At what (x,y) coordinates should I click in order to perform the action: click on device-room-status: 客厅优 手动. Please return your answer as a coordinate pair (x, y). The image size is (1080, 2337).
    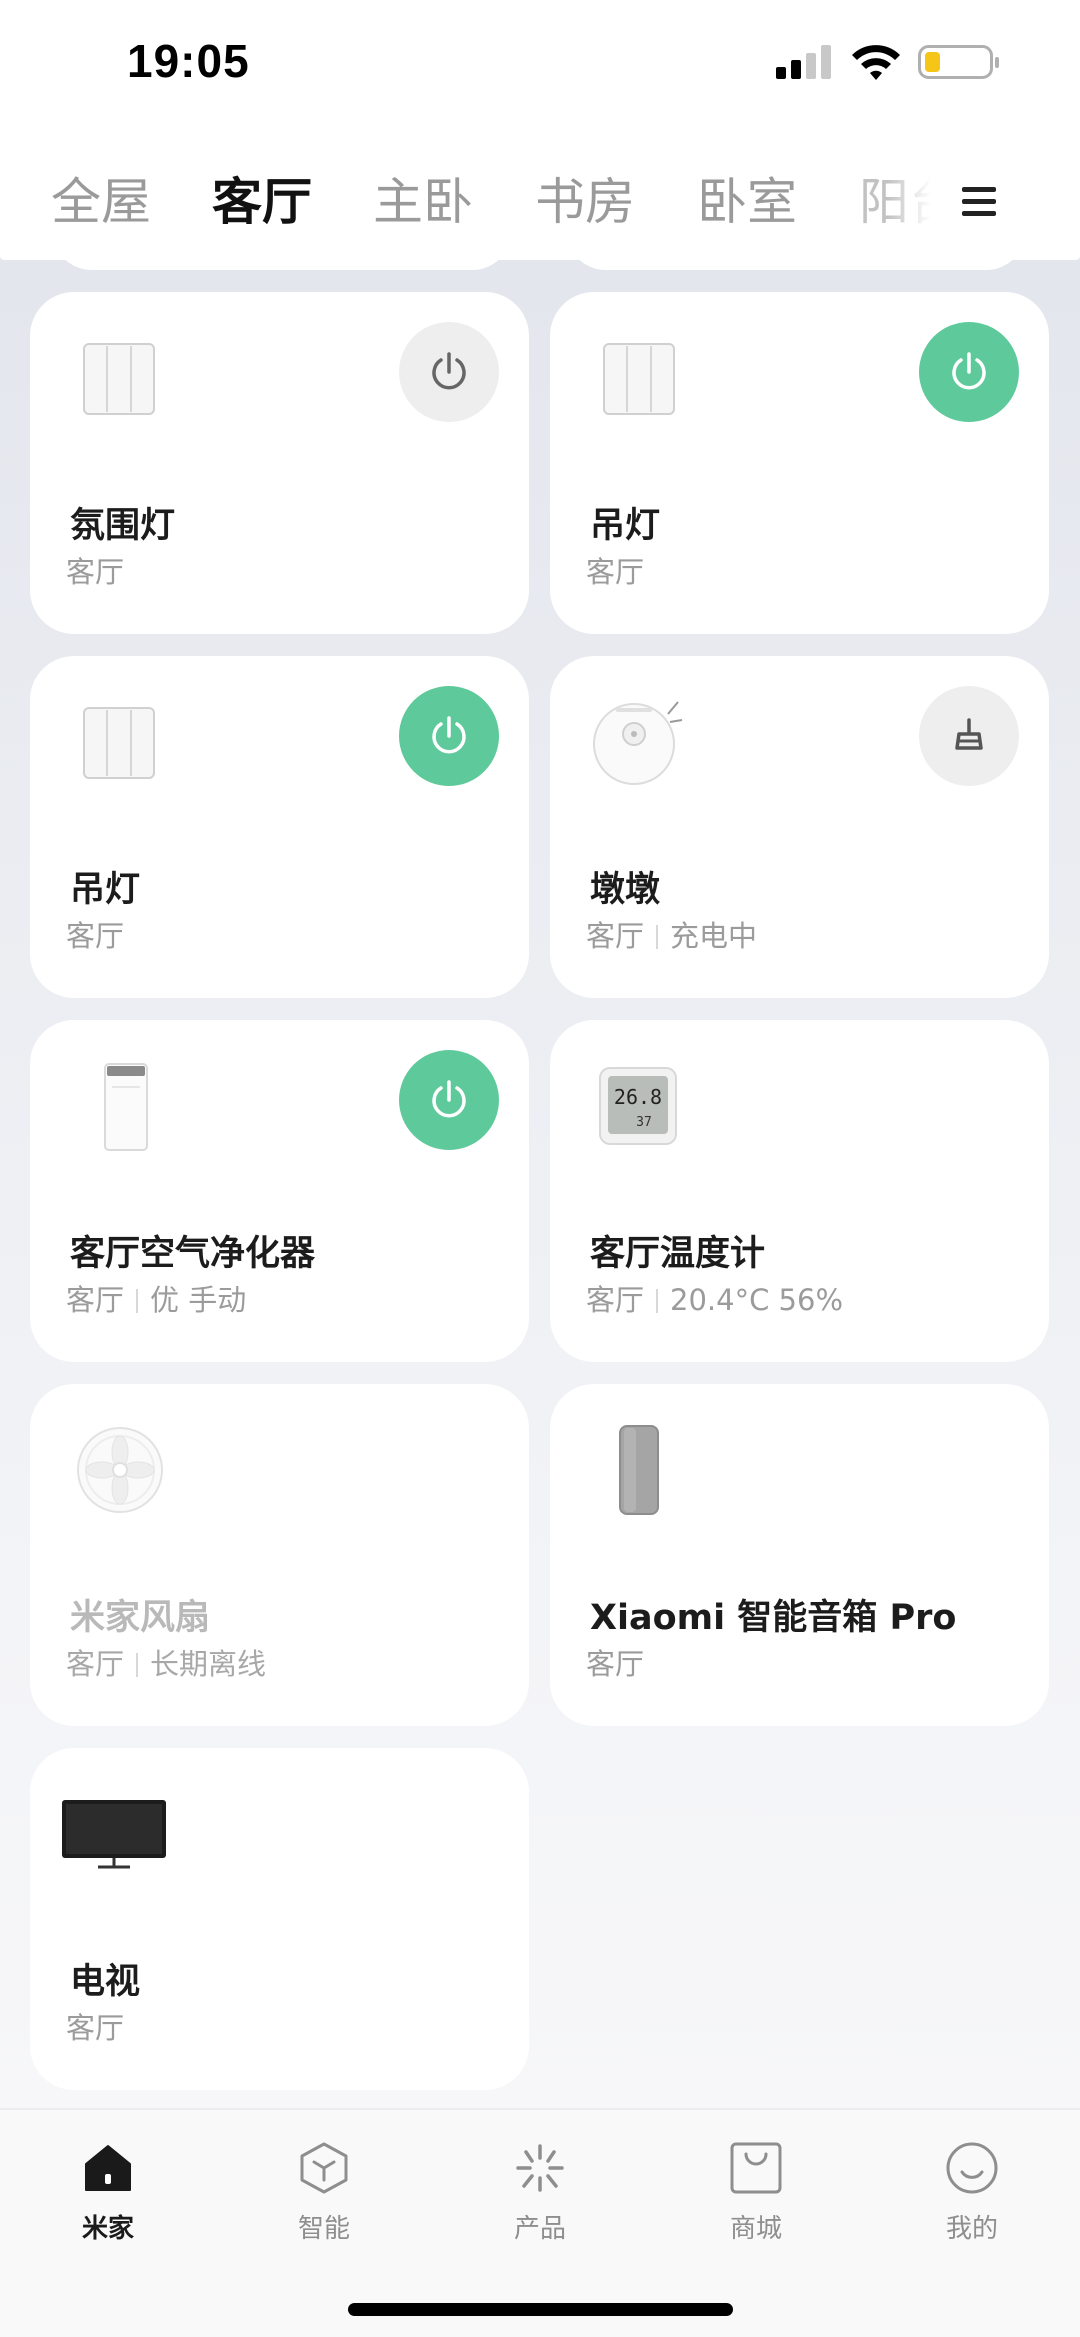
    Looking at the image, I should click on (156, 1300).